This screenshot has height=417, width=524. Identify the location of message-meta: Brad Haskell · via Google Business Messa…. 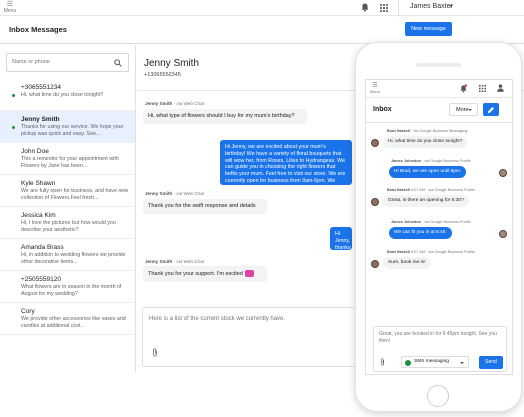
(427, 131).